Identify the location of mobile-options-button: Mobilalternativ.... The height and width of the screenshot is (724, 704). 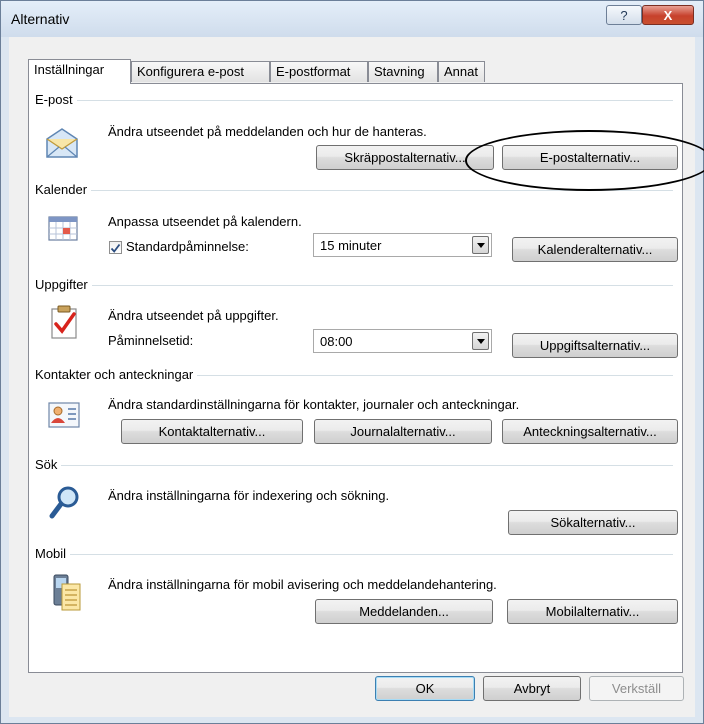
(592, 611).